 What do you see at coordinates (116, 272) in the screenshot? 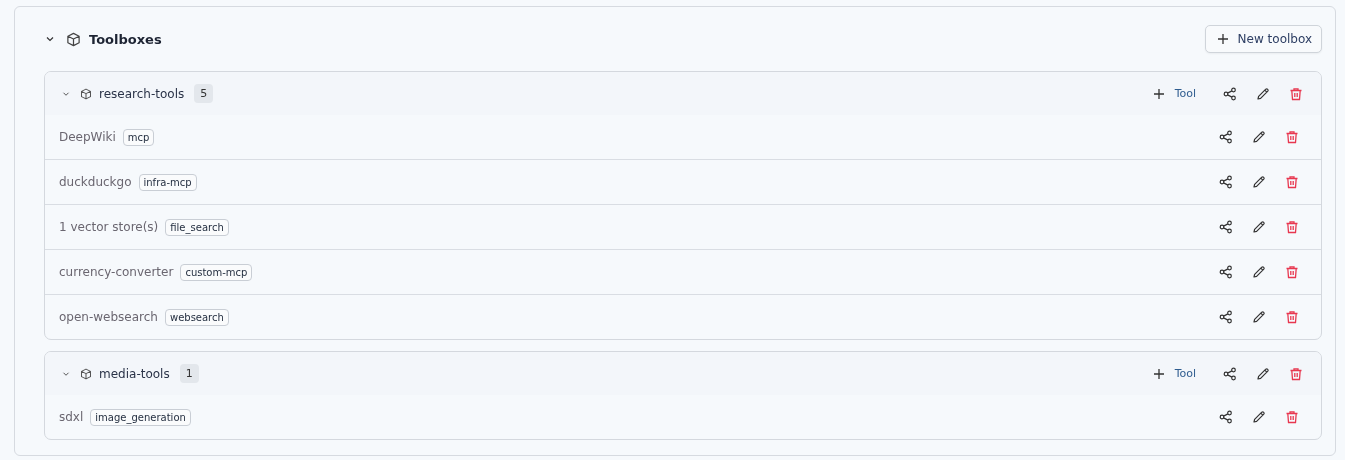
I see `tool-name: currency-converter` at bounding box center [116, 272].